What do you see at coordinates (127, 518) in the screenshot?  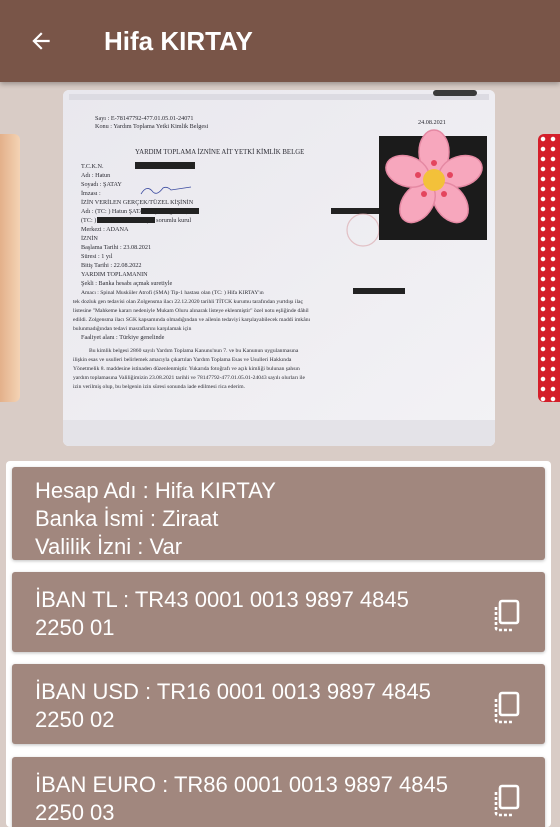 I see `bank-name: Banka İsmi : Ziraat` at bounding box center [127, 518].